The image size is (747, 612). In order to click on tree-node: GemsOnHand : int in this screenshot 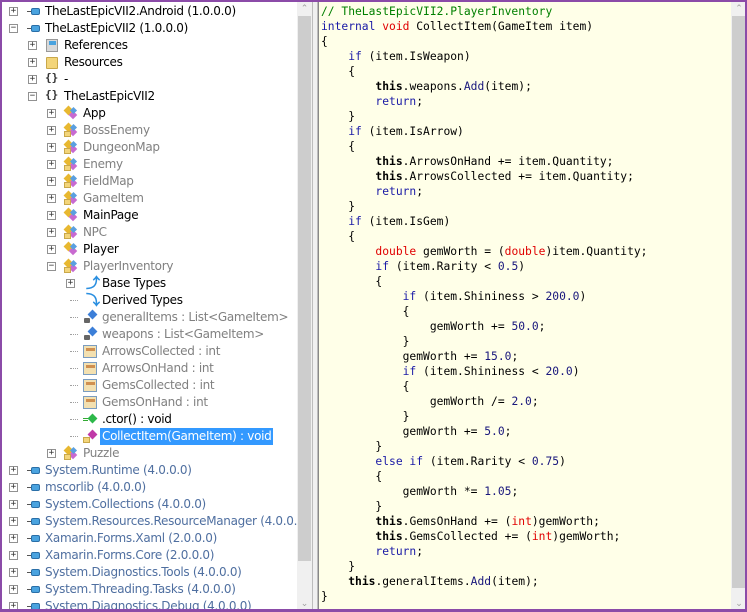, I will do `click(150, 402)`.